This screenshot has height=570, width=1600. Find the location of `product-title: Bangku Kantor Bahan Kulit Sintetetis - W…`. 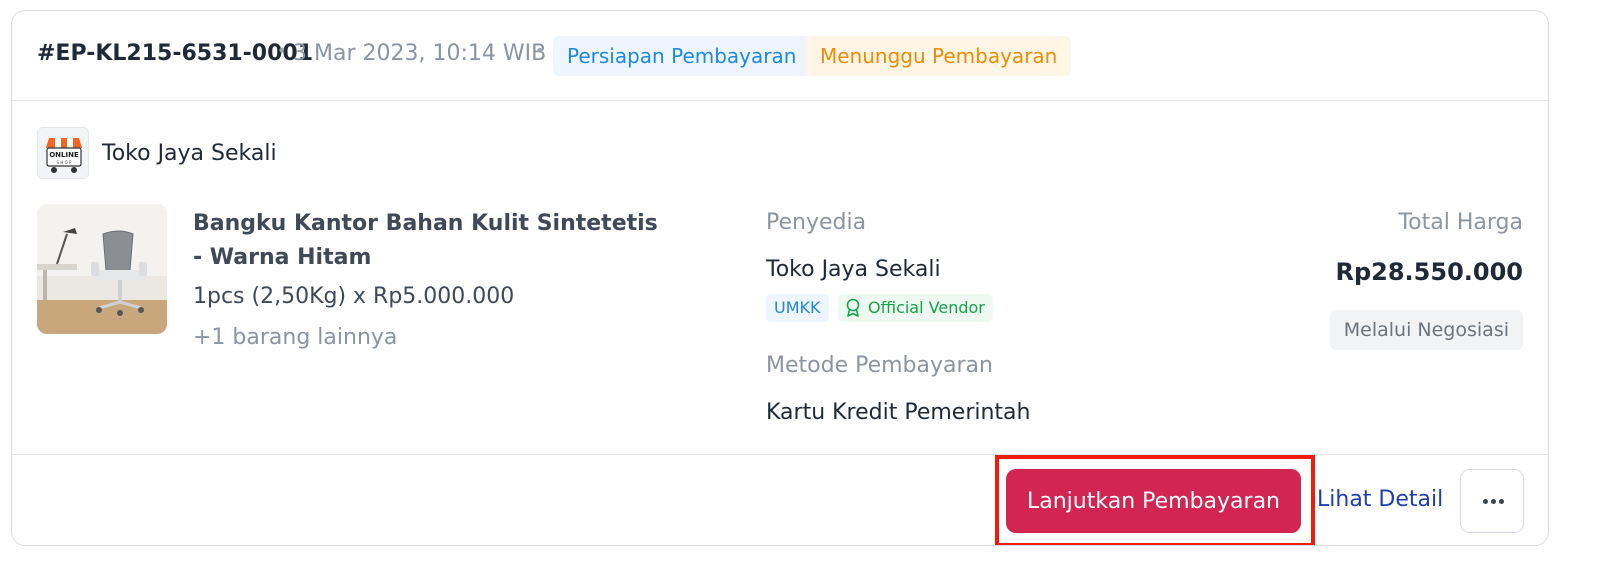

product-title: Bangku Kantor Bahan Kulit Sintetetis - W… is located at coordinates (425, 240).